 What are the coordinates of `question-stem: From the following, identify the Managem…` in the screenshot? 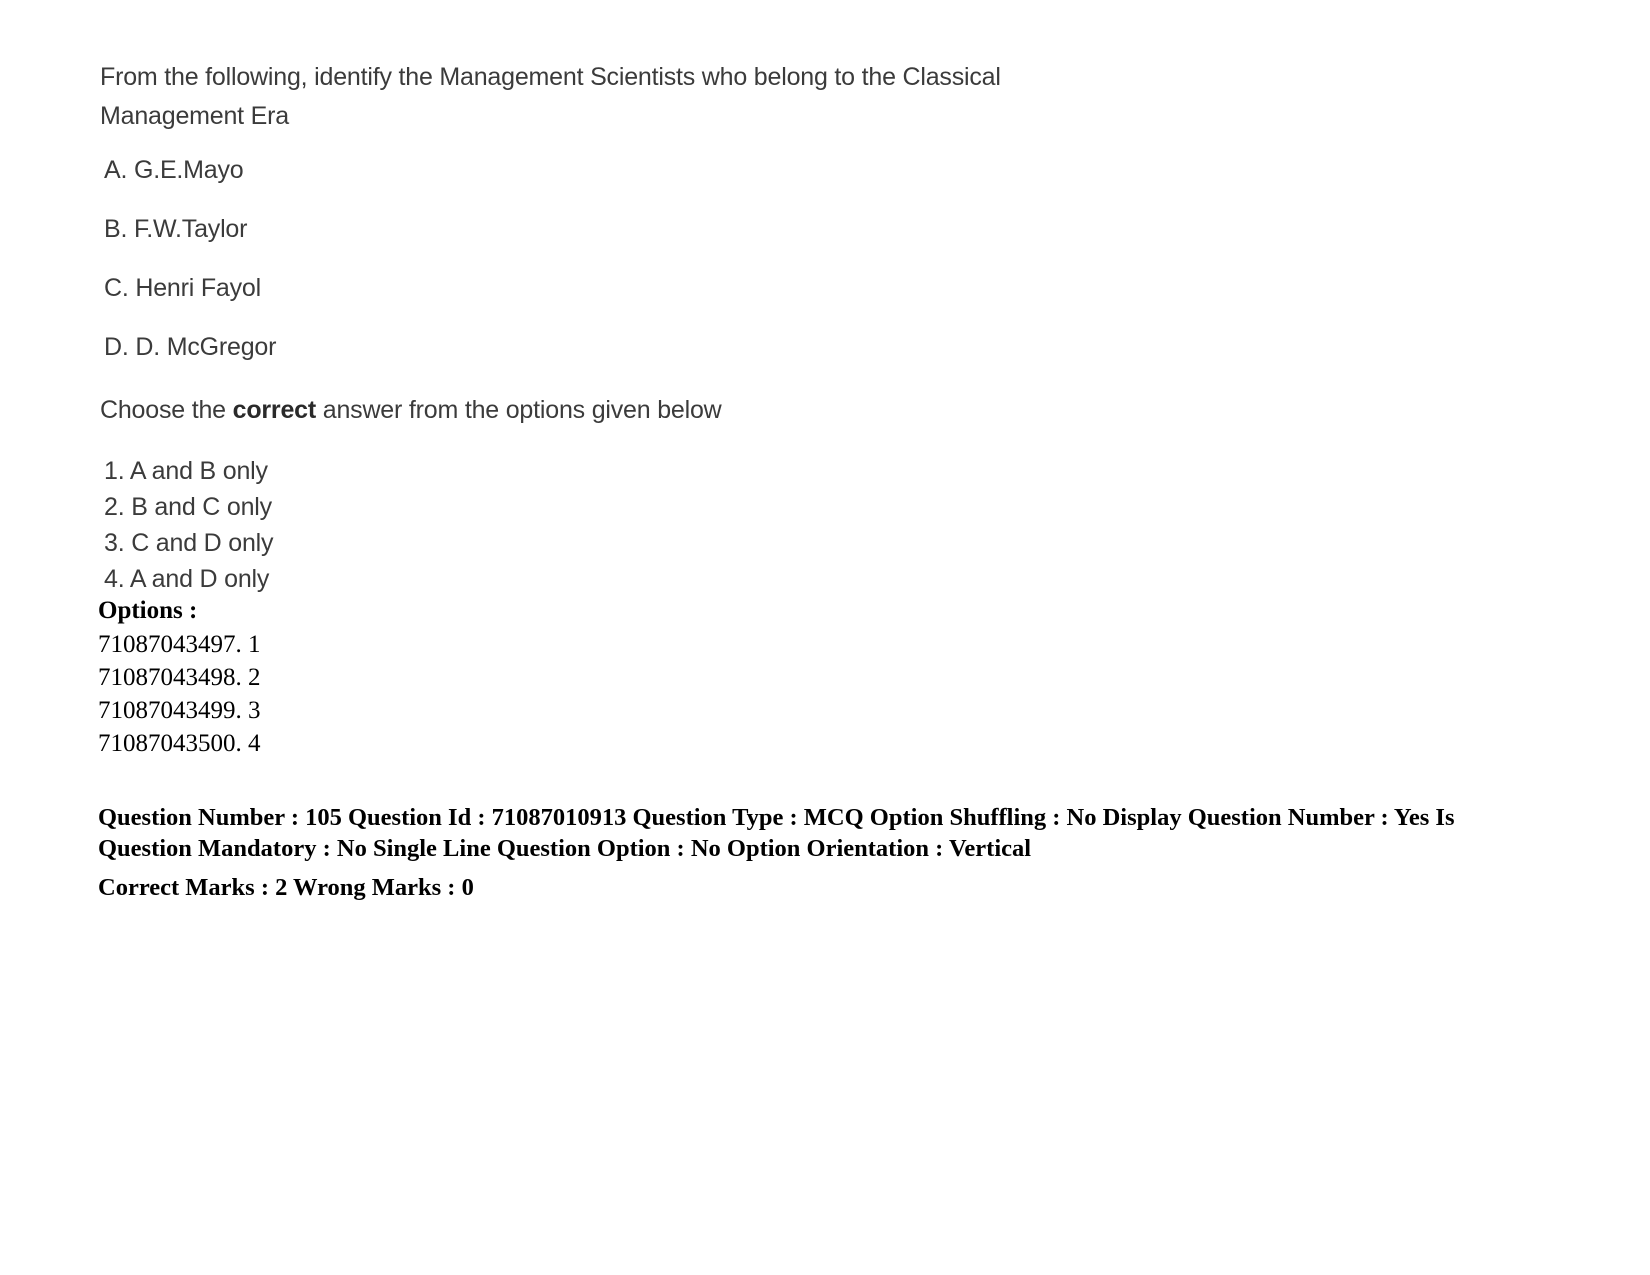 It's located at (550, 96).